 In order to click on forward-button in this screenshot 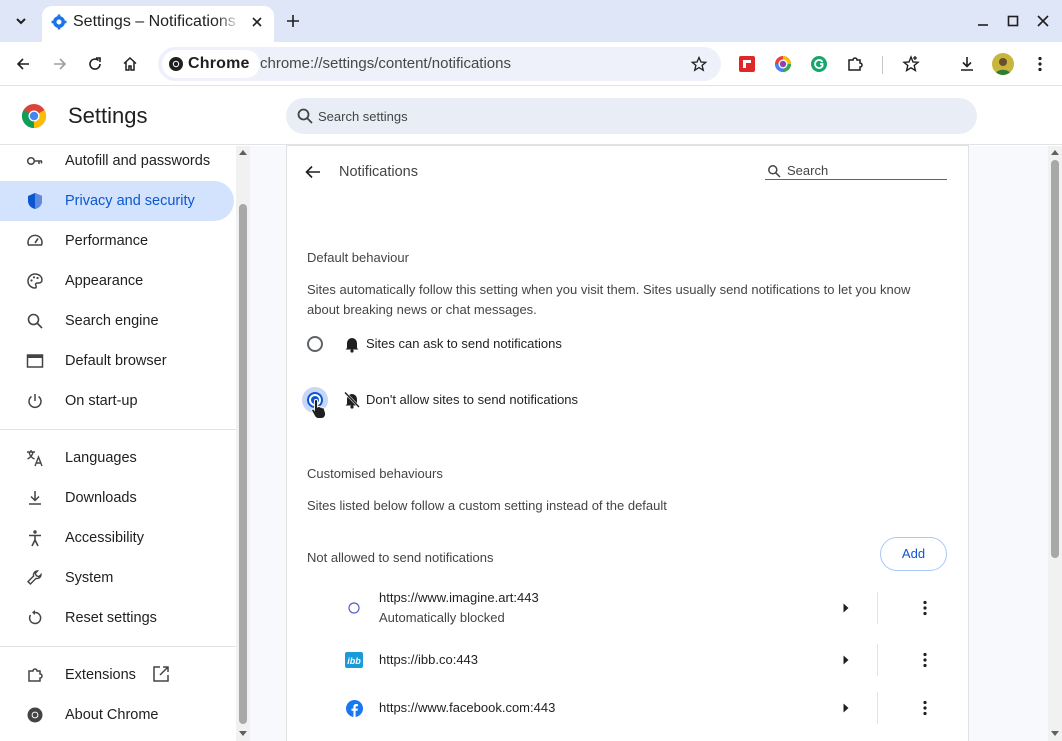, I will do `click(60, 64)`.